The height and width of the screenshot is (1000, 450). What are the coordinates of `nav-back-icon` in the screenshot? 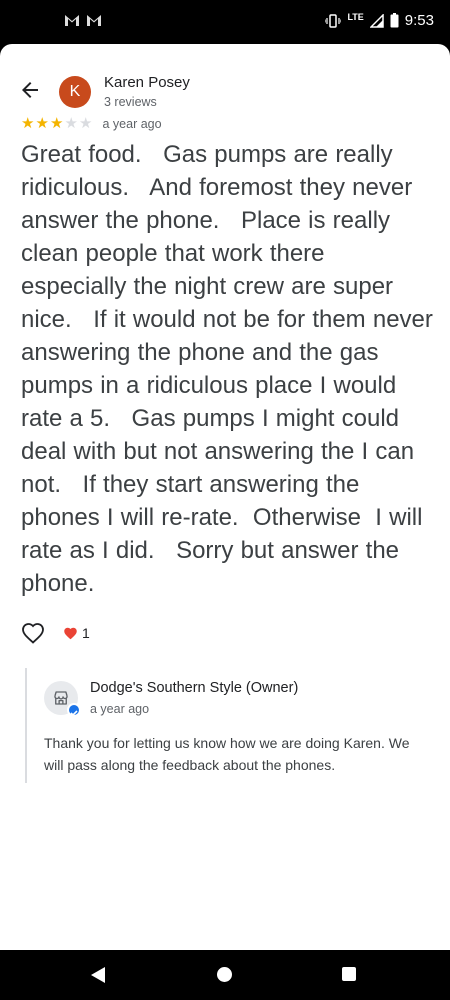 It's located at (98, 975).